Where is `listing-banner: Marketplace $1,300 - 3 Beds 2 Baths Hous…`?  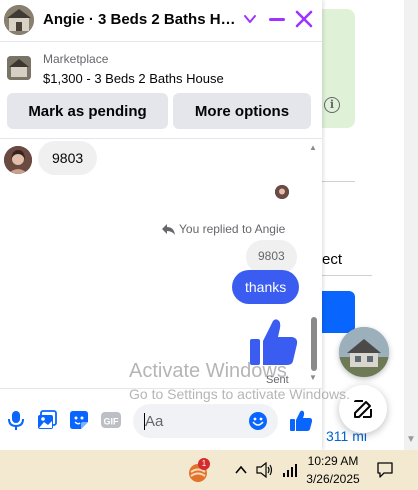
listing-banner: Marketplace $1,300 - 3 Beds 2 Baths Hous… is located at coordinates (161, 66).